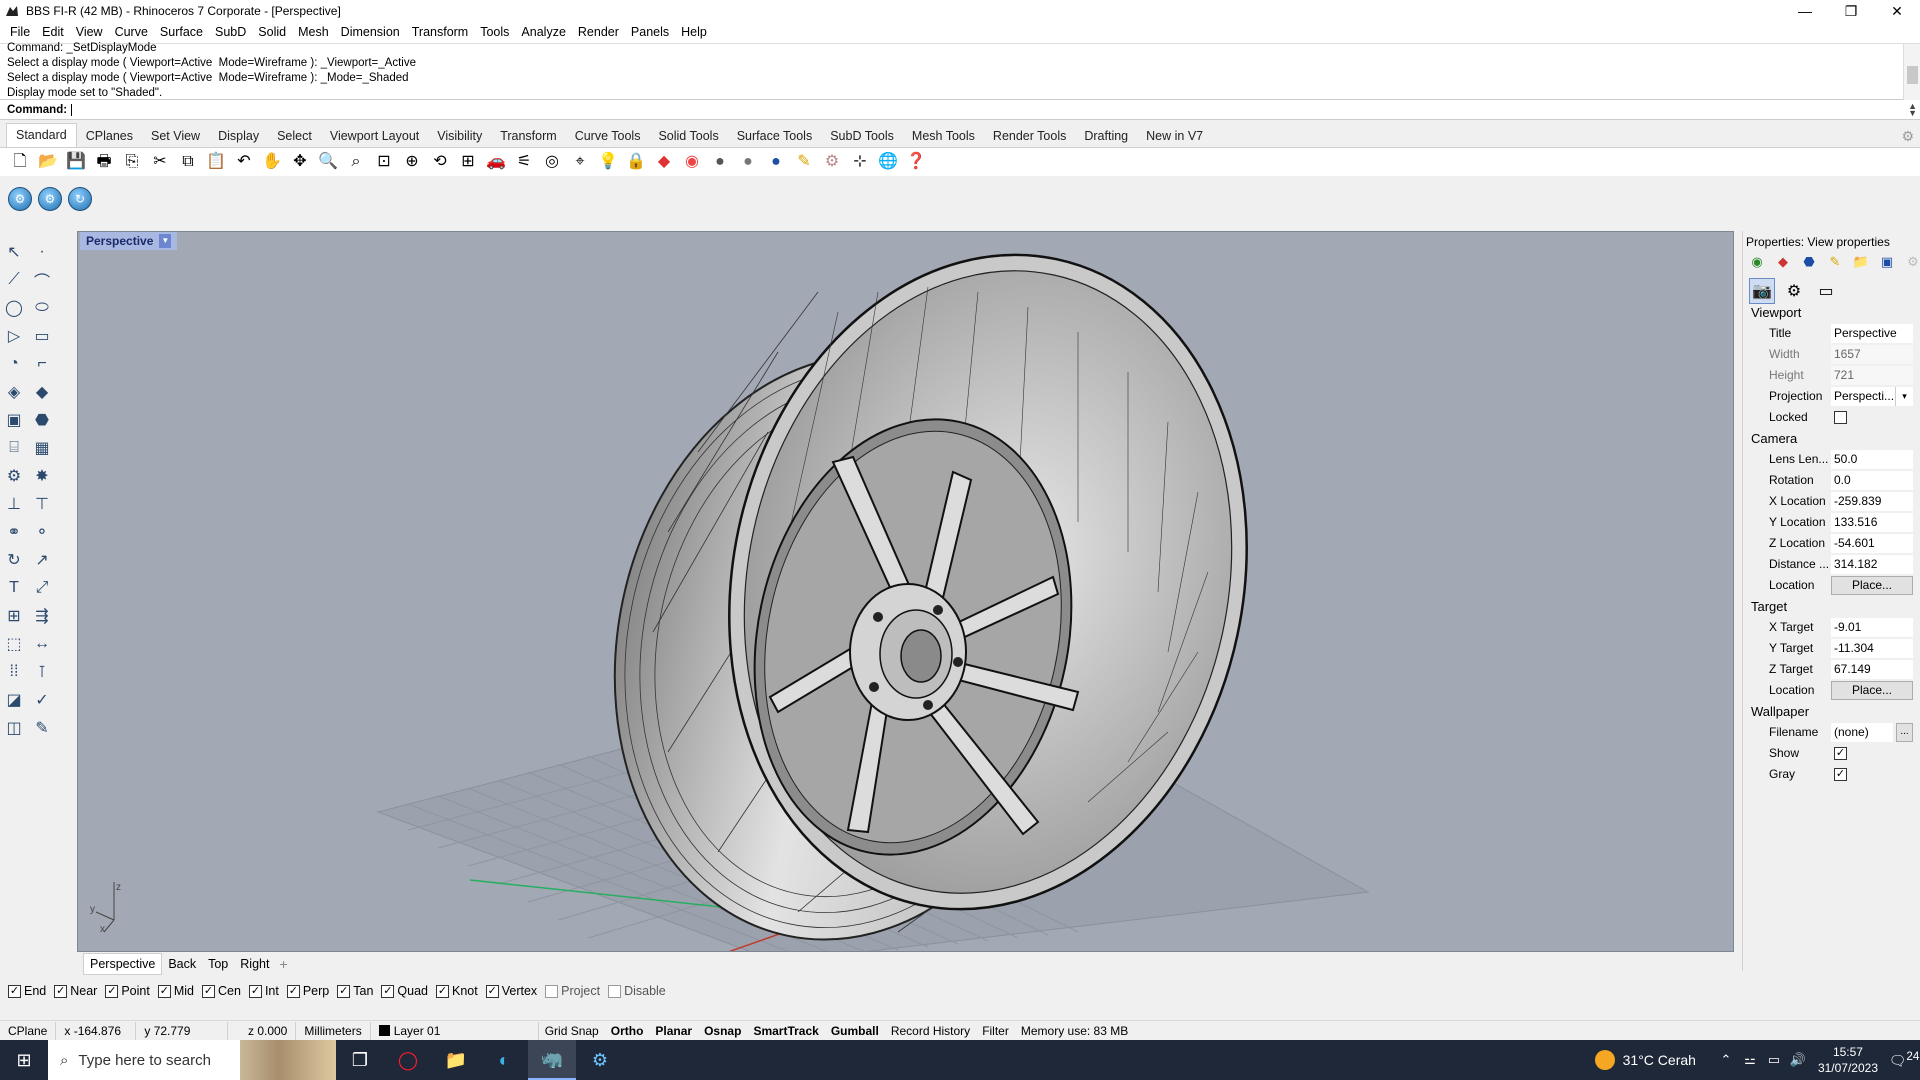 The width and height of the screenshot is (1920, 1080). What do you see at coordinates (455, 1030) in the screenshot?
I see `layer-indicator: Layer 01` at bounding box center [455, 1030].